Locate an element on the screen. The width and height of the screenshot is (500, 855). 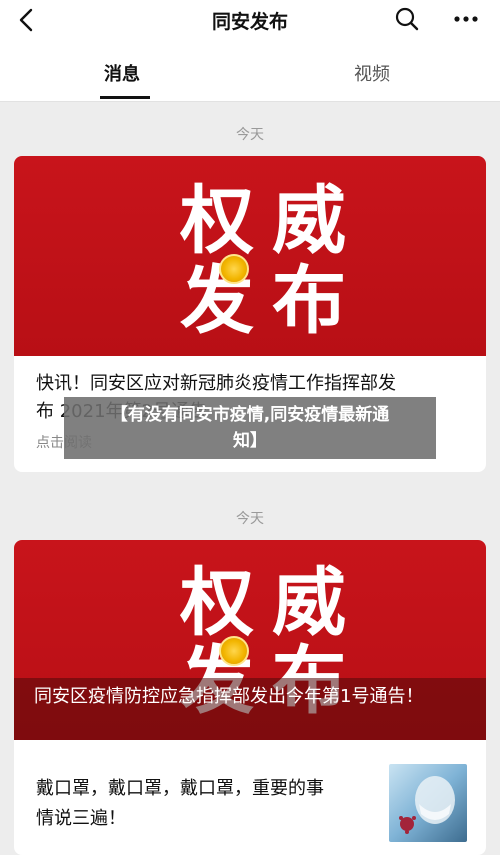
overlay-caption: 【有没有同安市疫情,同安疫情最新通 知】 is located at coordinates (250, 428).